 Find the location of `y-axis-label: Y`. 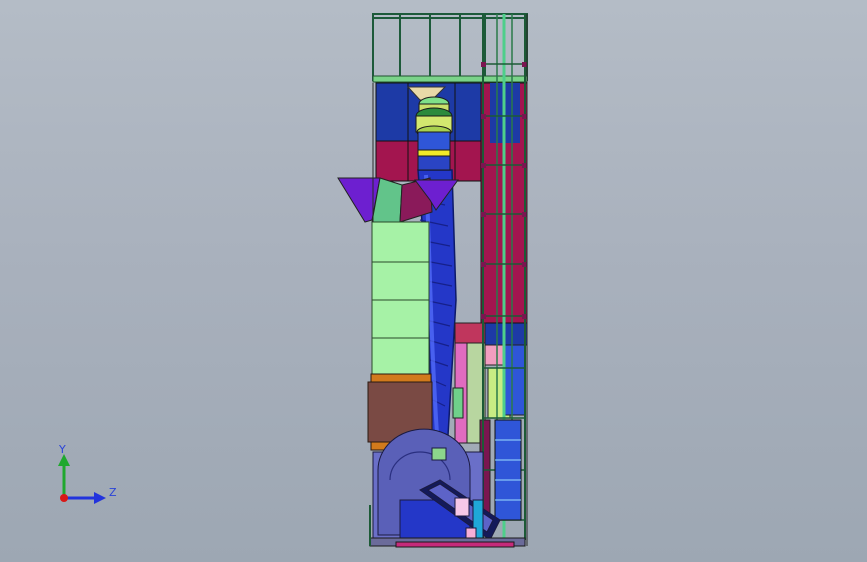

y-axis-label: Y is located at coordinates (62, 449).